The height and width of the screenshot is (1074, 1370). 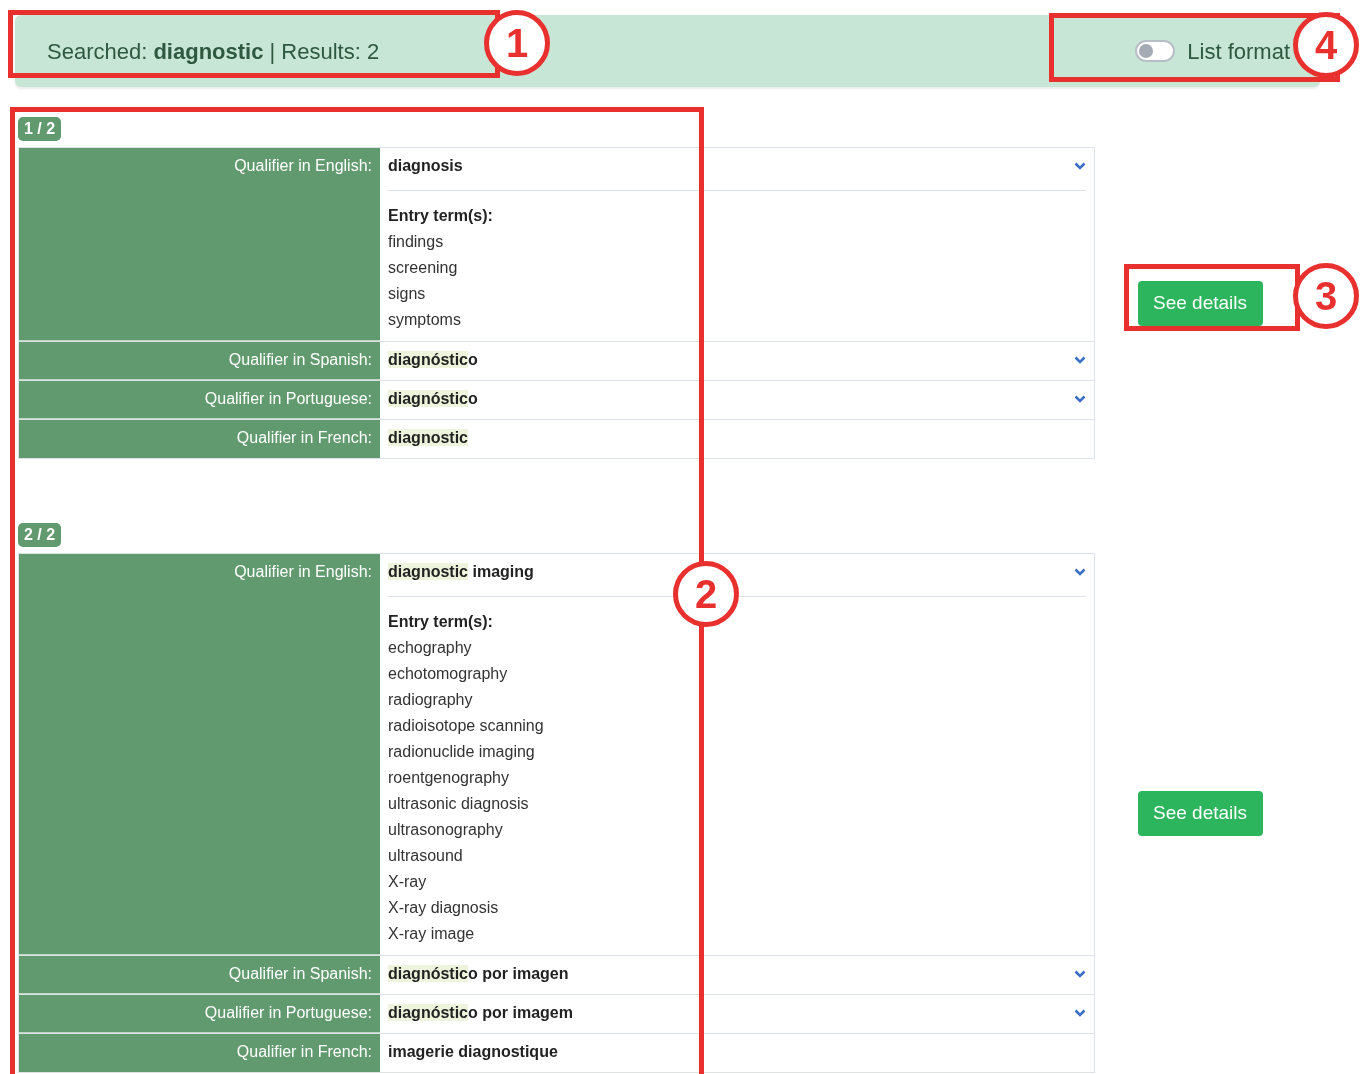 What do you see at coordinates (407, 294) in the screenshot?
I see `entry-term: signs` at bounding box center [407, 294].